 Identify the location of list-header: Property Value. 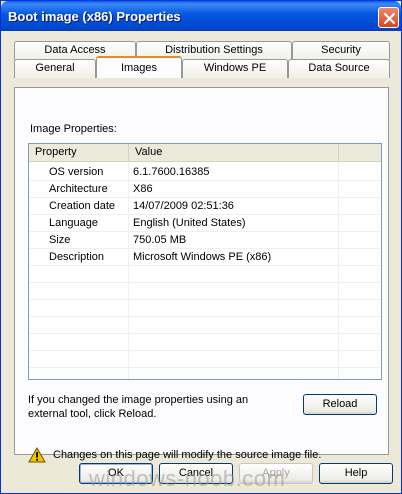
(205, 153).